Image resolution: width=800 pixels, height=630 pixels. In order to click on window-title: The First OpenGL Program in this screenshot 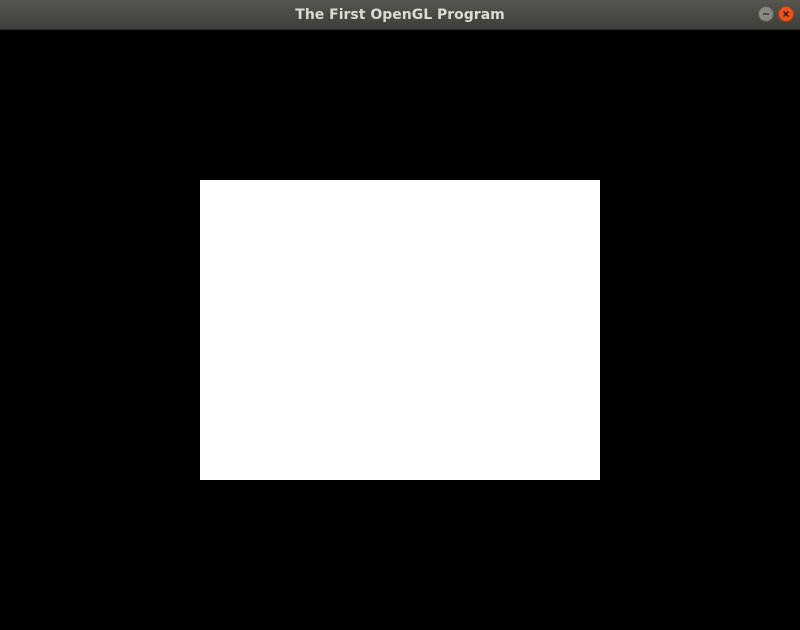, I will do `click(400, 15)`.